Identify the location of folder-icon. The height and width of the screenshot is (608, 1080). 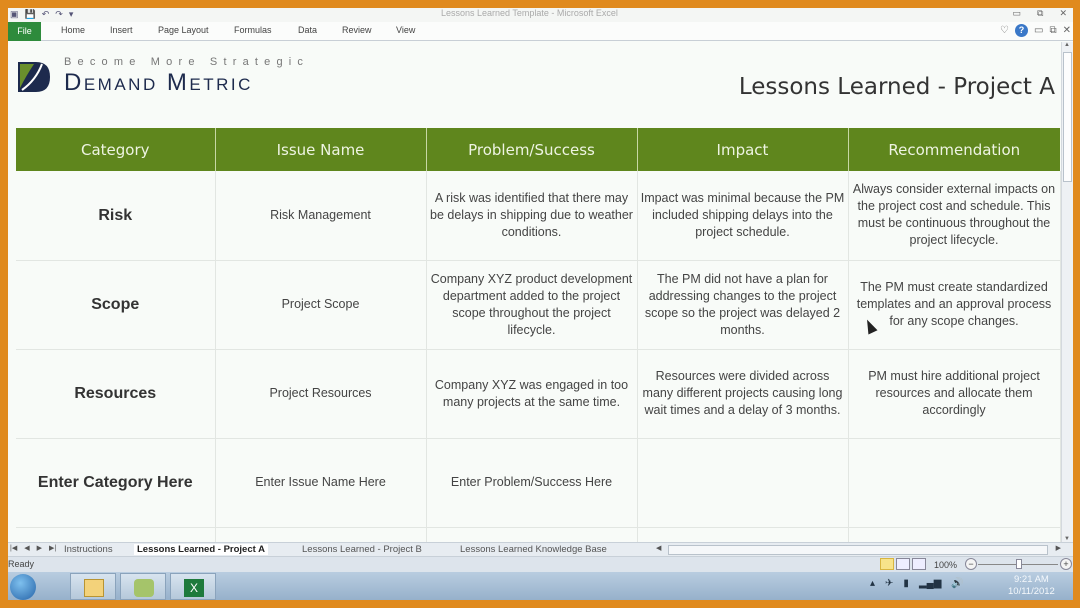
(94, 588).